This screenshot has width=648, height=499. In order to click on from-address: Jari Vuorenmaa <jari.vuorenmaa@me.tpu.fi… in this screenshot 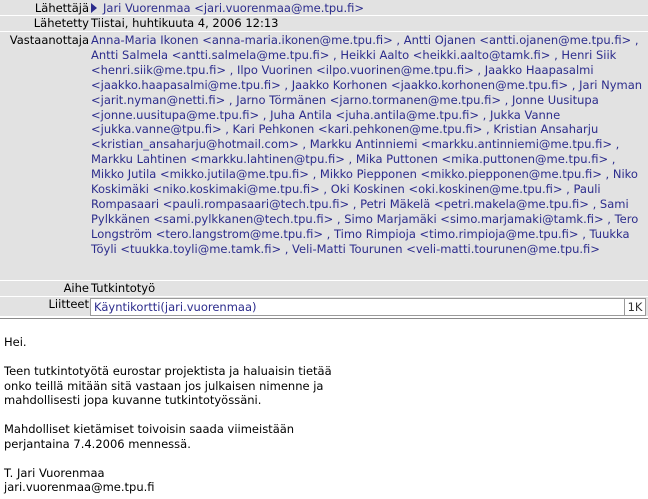, I will do `click(233, 8)`.